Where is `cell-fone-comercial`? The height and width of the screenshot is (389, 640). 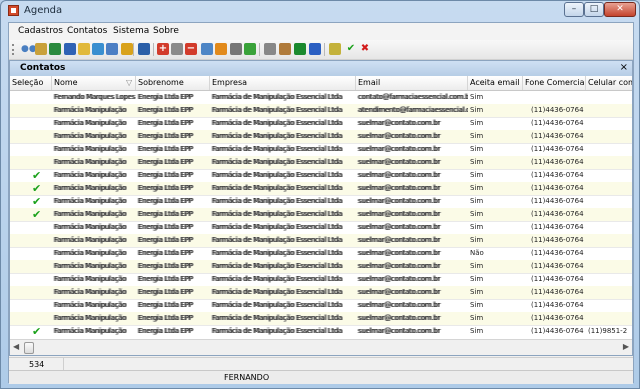
cell-fone-comercial is located at coordinates (554, 97).